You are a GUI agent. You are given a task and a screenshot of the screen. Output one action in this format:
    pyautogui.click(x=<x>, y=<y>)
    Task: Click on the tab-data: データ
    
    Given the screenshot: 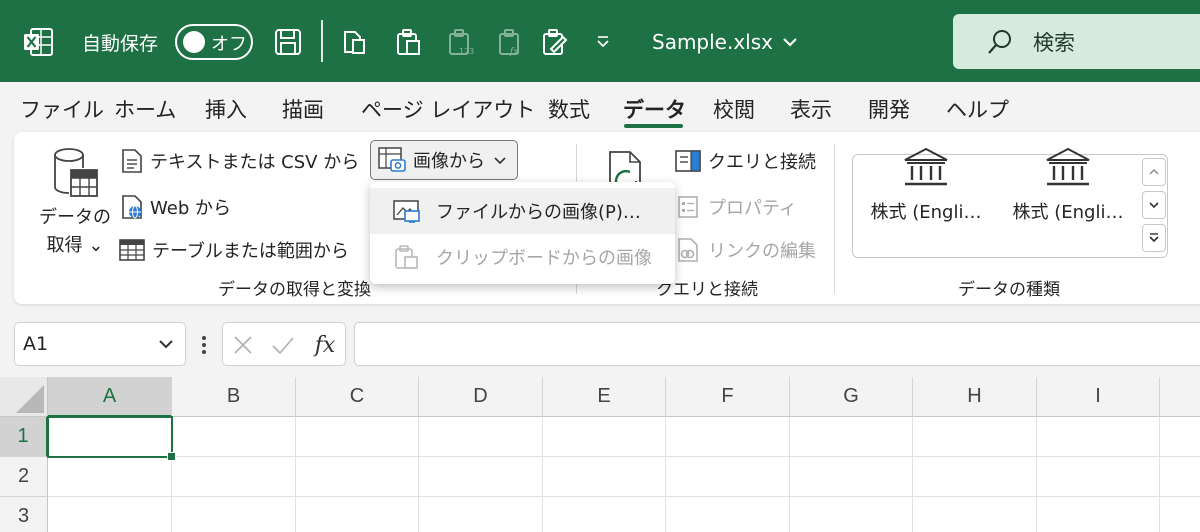 What is the action you would take?
    pyautogui.click(x=654, y=109)
    